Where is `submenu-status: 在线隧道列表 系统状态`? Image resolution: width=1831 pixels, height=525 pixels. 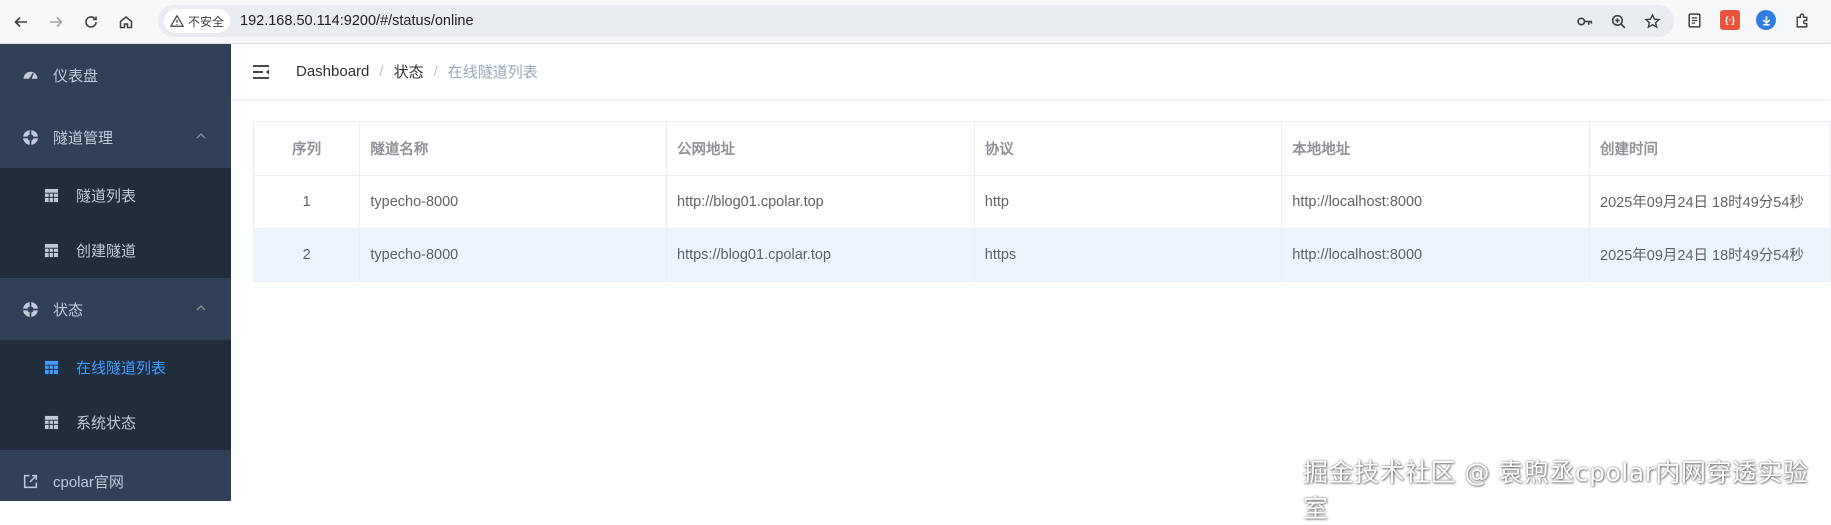
submenu-status: 在线隧道列表 系统状态 is located at coordinates (115, 395).